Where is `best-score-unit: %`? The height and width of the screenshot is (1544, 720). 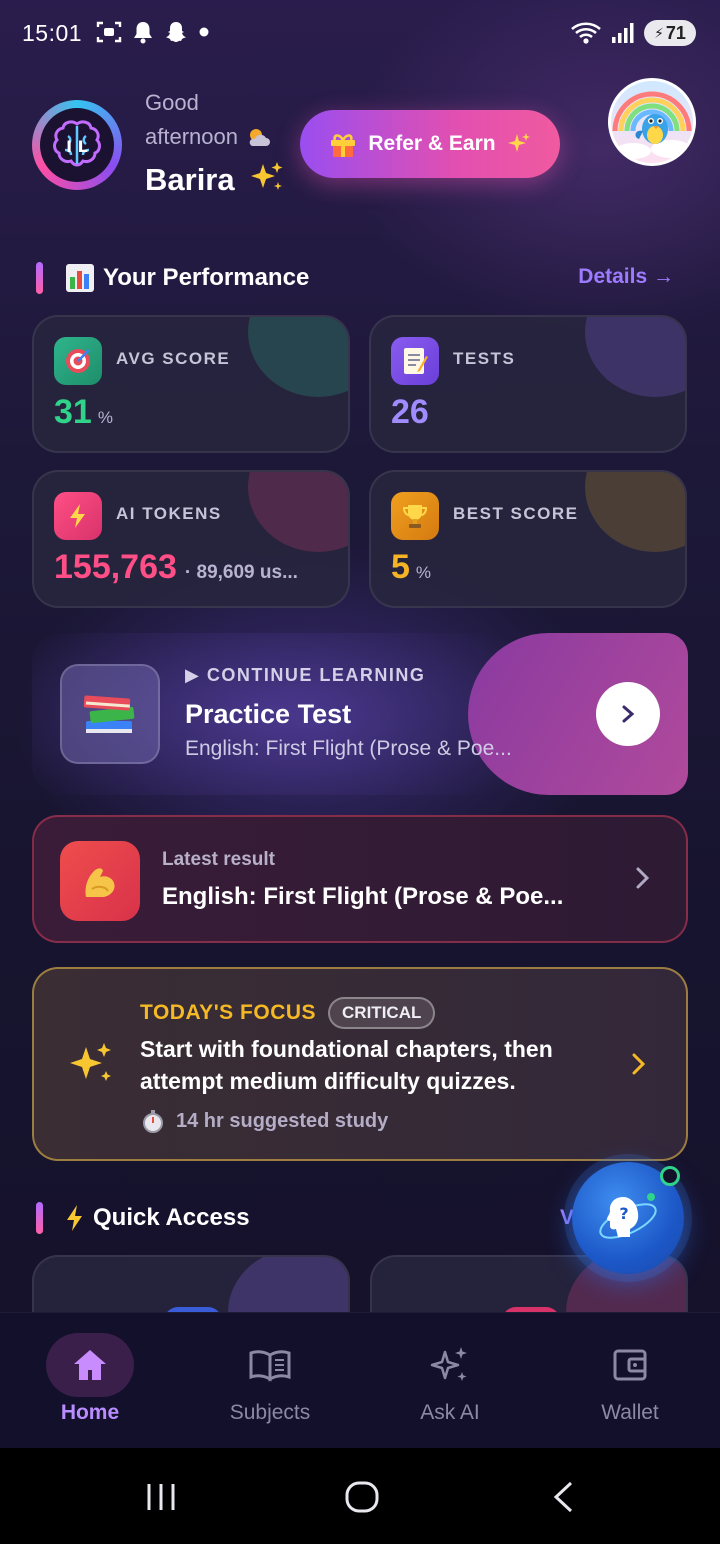 best-score-unit: % is located at coordinates (423, 572).